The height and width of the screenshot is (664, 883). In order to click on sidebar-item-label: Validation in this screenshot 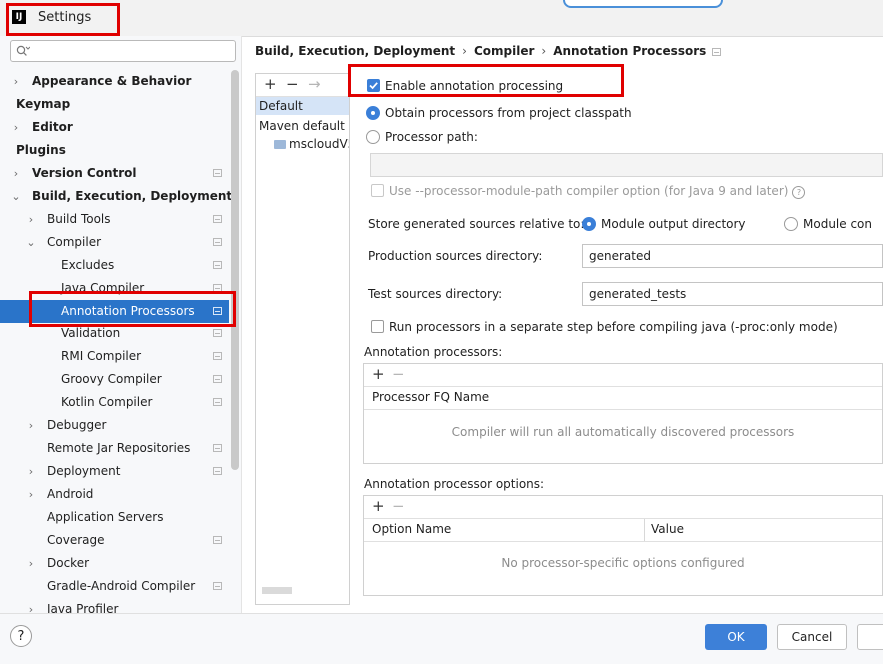, I will do `click(91, 333)`.